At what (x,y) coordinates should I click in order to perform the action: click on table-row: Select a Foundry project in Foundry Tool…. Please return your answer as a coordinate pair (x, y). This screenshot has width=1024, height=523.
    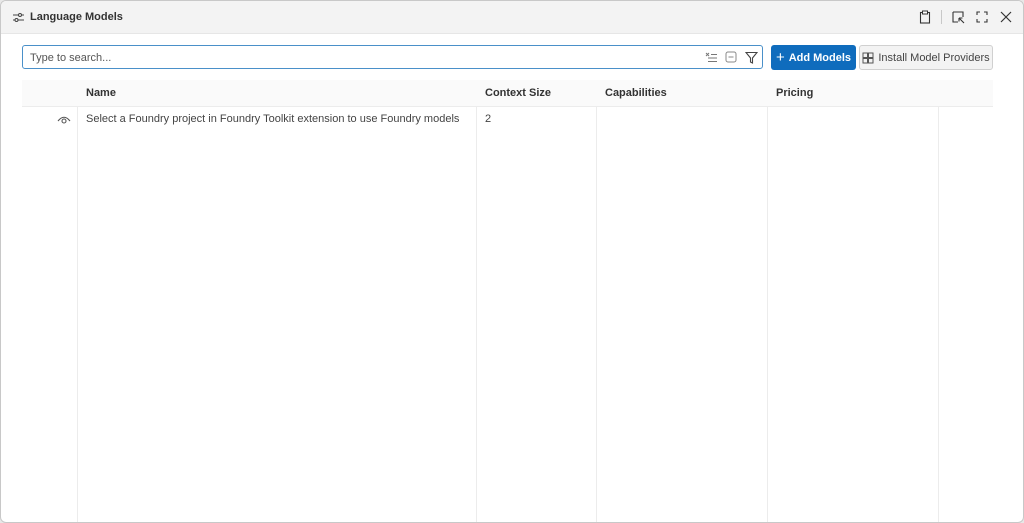
    Looking at the image, I should click on (507, 119).